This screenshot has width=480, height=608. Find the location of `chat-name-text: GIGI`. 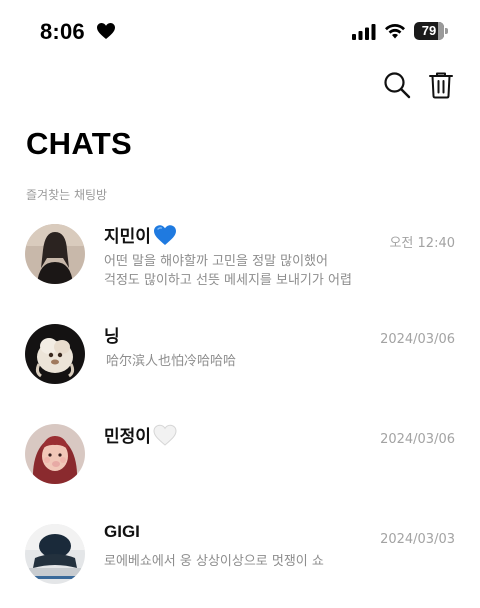

chat-name-text: GIGI is located at coordinates (122, 531).